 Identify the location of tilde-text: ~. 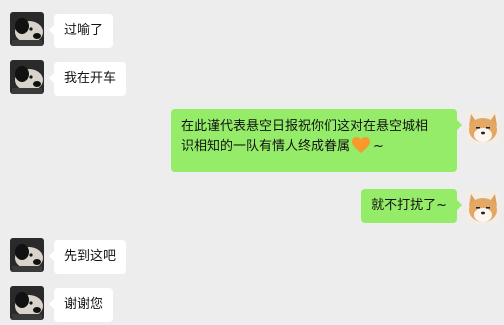
(378, 146).